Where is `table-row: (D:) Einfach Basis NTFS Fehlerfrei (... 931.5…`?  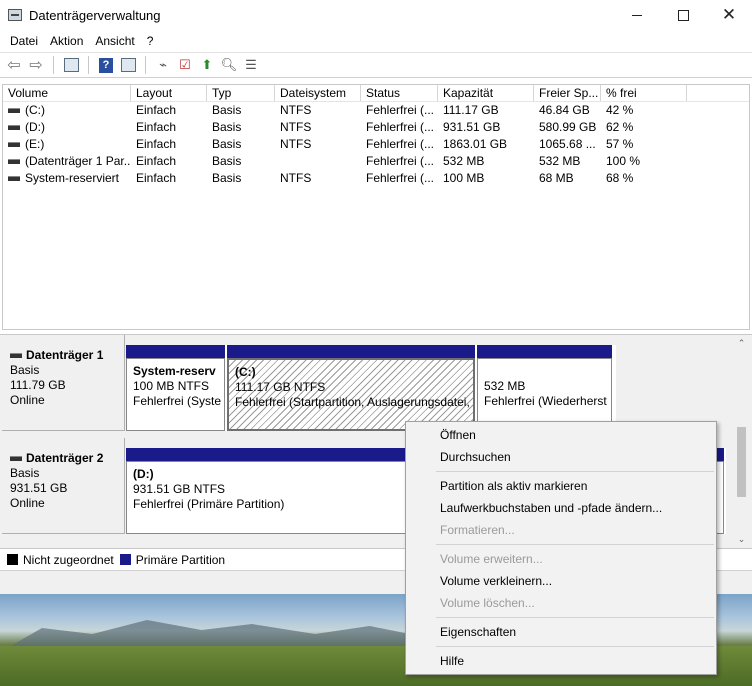 table-row: (D:) Einfach Basis NTFS Fehlerfrei (... 931.5… is located at coordinates (376, 127).